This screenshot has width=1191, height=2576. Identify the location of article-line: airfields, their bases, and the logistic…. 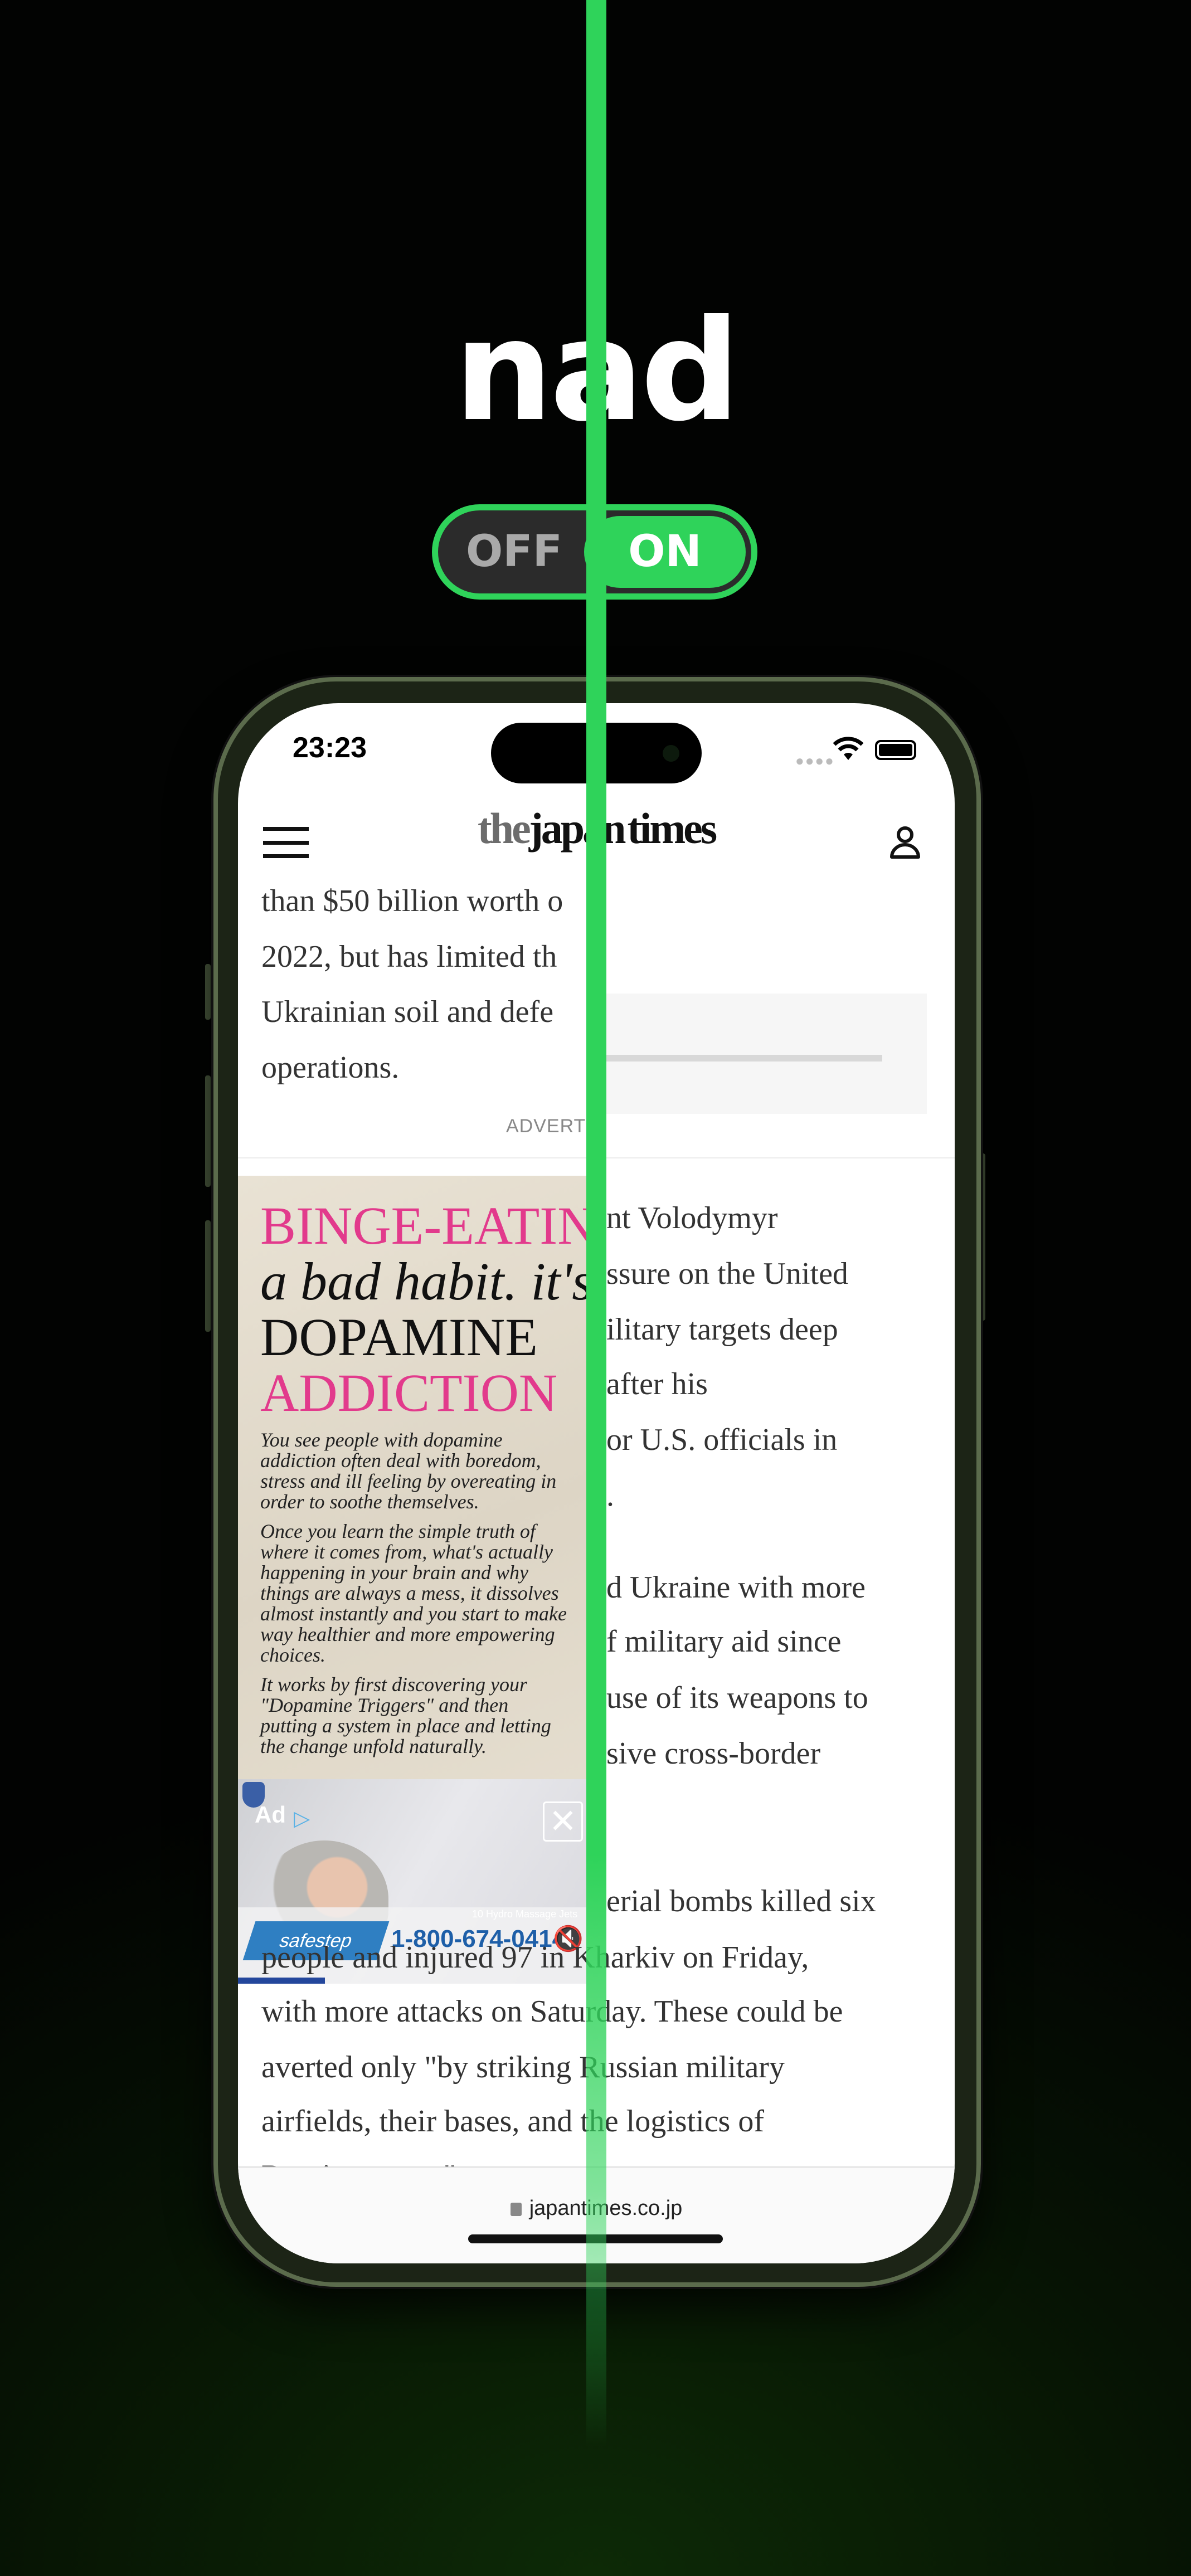
(512, 2121).